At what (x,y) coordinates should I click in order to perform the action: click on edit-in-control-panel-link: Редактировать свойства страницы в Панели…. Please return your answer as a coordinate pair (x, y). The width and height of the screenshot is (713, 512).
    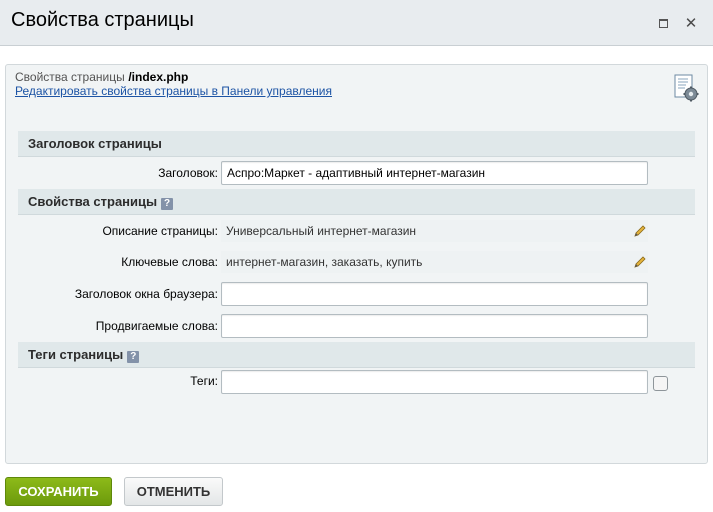
    Looking at the image, I should click on (173, 91).